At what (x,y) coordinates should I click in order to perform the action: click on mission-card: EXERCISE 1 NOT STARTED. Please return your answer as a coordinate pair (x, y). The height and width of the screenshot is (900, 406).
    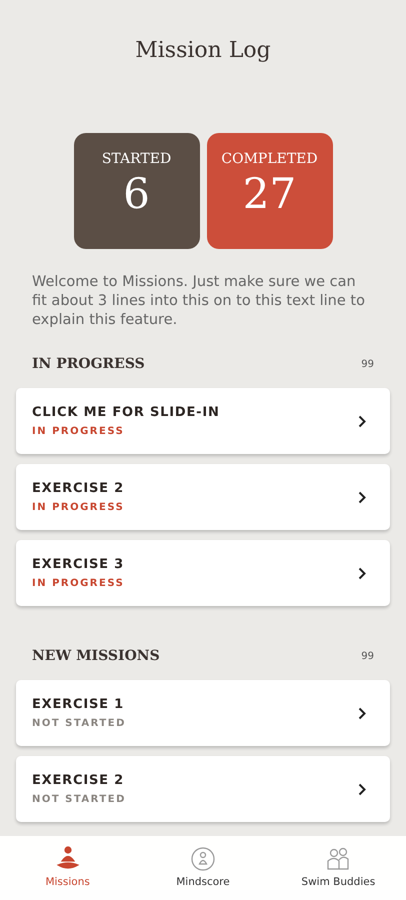
    Looking at the image, I should click on (203, 713).